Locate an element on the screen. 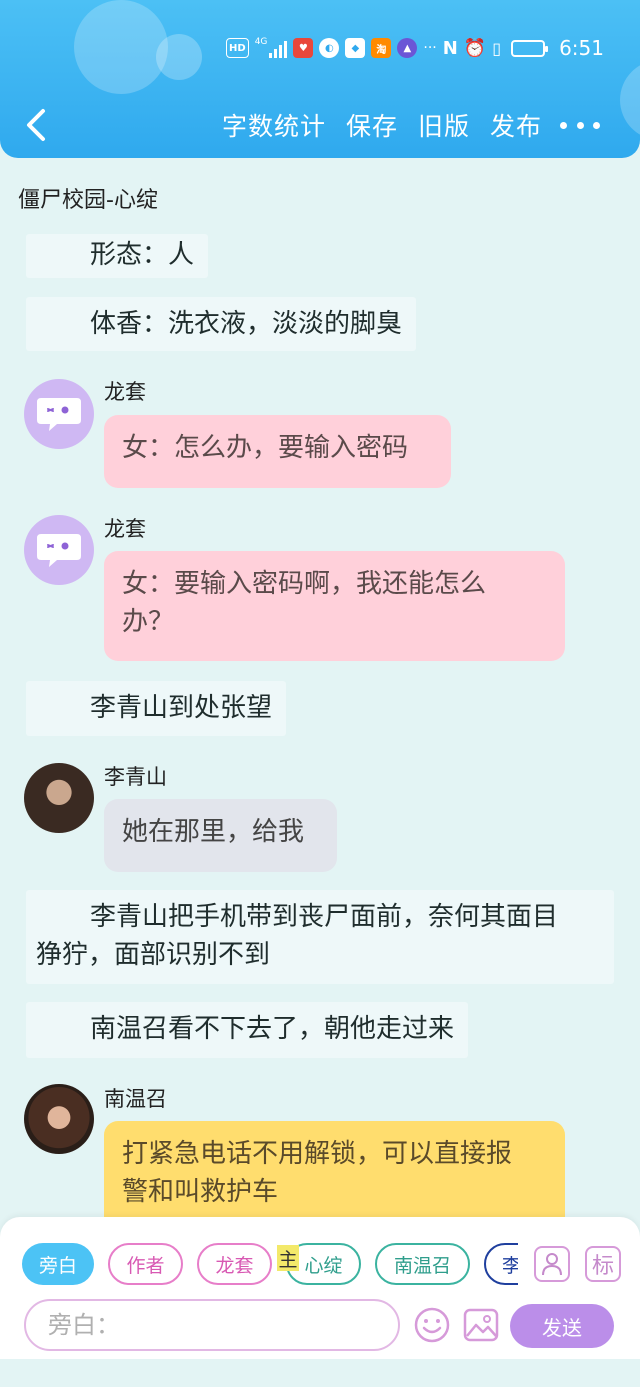 This screenshot has width=640, height=1387. header-actions: 字数统计 保存 旧版 发布 is located at coordinates (382, 125).